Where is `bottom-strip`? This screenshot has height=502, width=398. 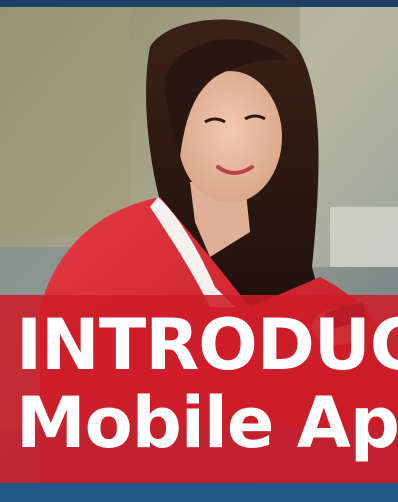
bottom-strip is located at coordinates (199, 492).